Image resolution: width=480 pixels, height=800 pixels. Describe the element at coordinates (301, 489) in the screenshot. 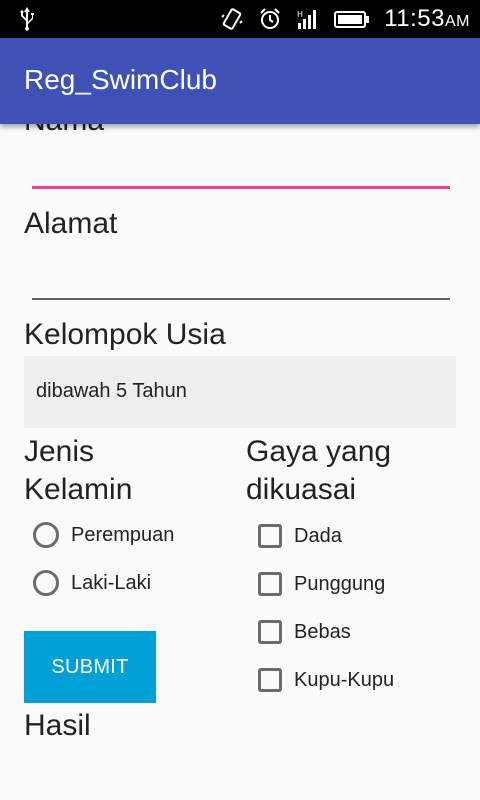

I see `gaya-label-line2: dikuasai` at that location.